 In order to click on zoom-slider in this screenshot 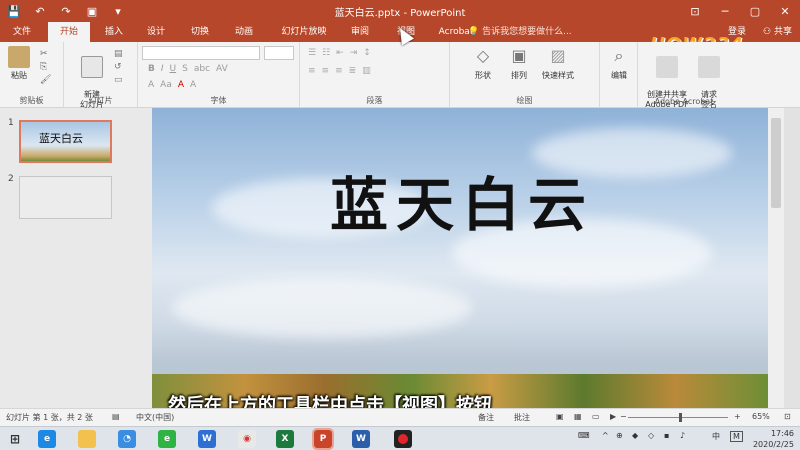, I will do `click(678, 417)`.